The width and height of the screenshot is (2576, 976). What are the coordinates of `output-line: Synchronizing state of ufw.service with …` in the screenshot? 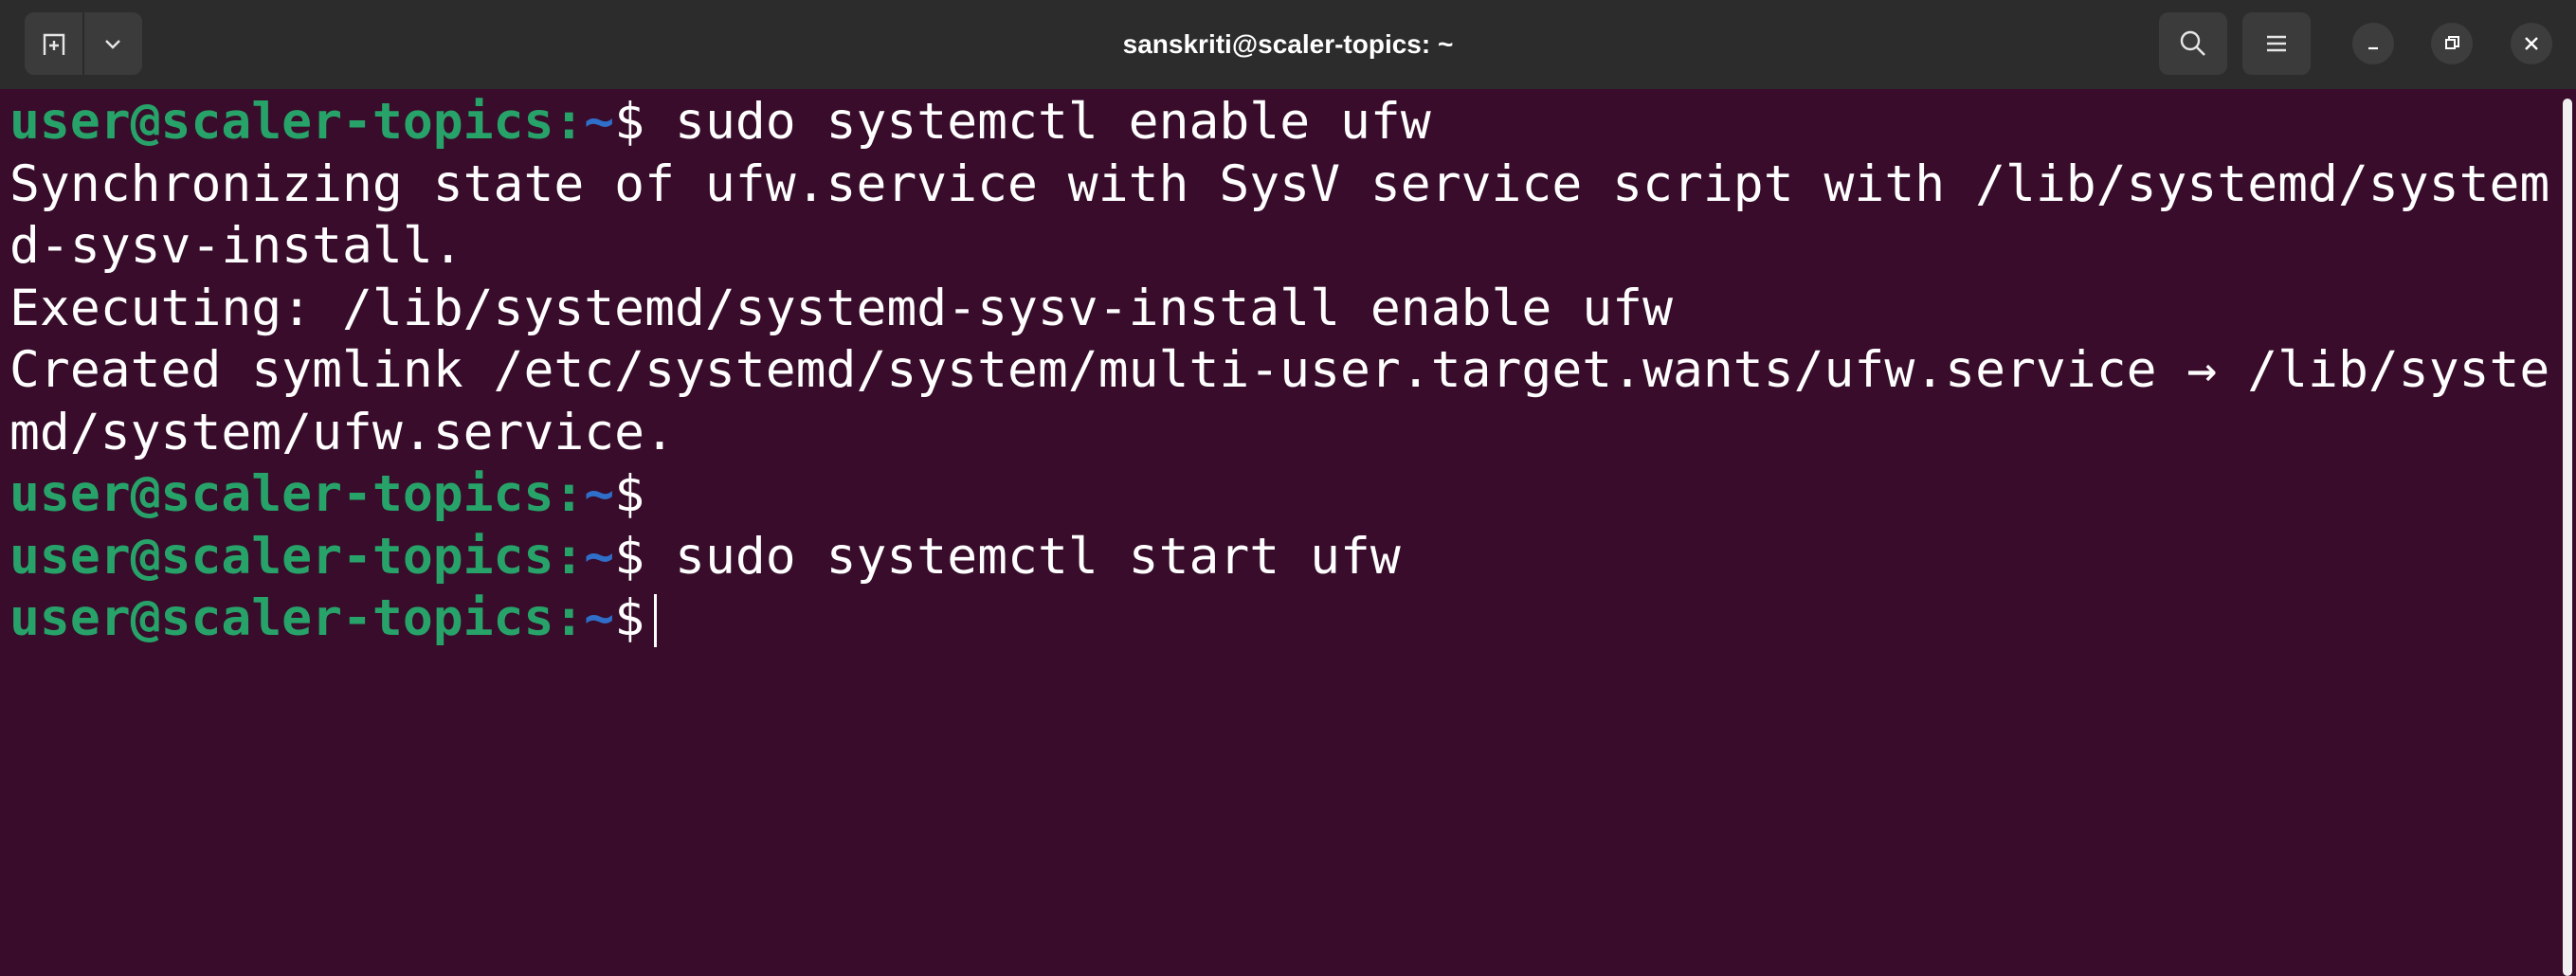 It's located at (1279, 183).